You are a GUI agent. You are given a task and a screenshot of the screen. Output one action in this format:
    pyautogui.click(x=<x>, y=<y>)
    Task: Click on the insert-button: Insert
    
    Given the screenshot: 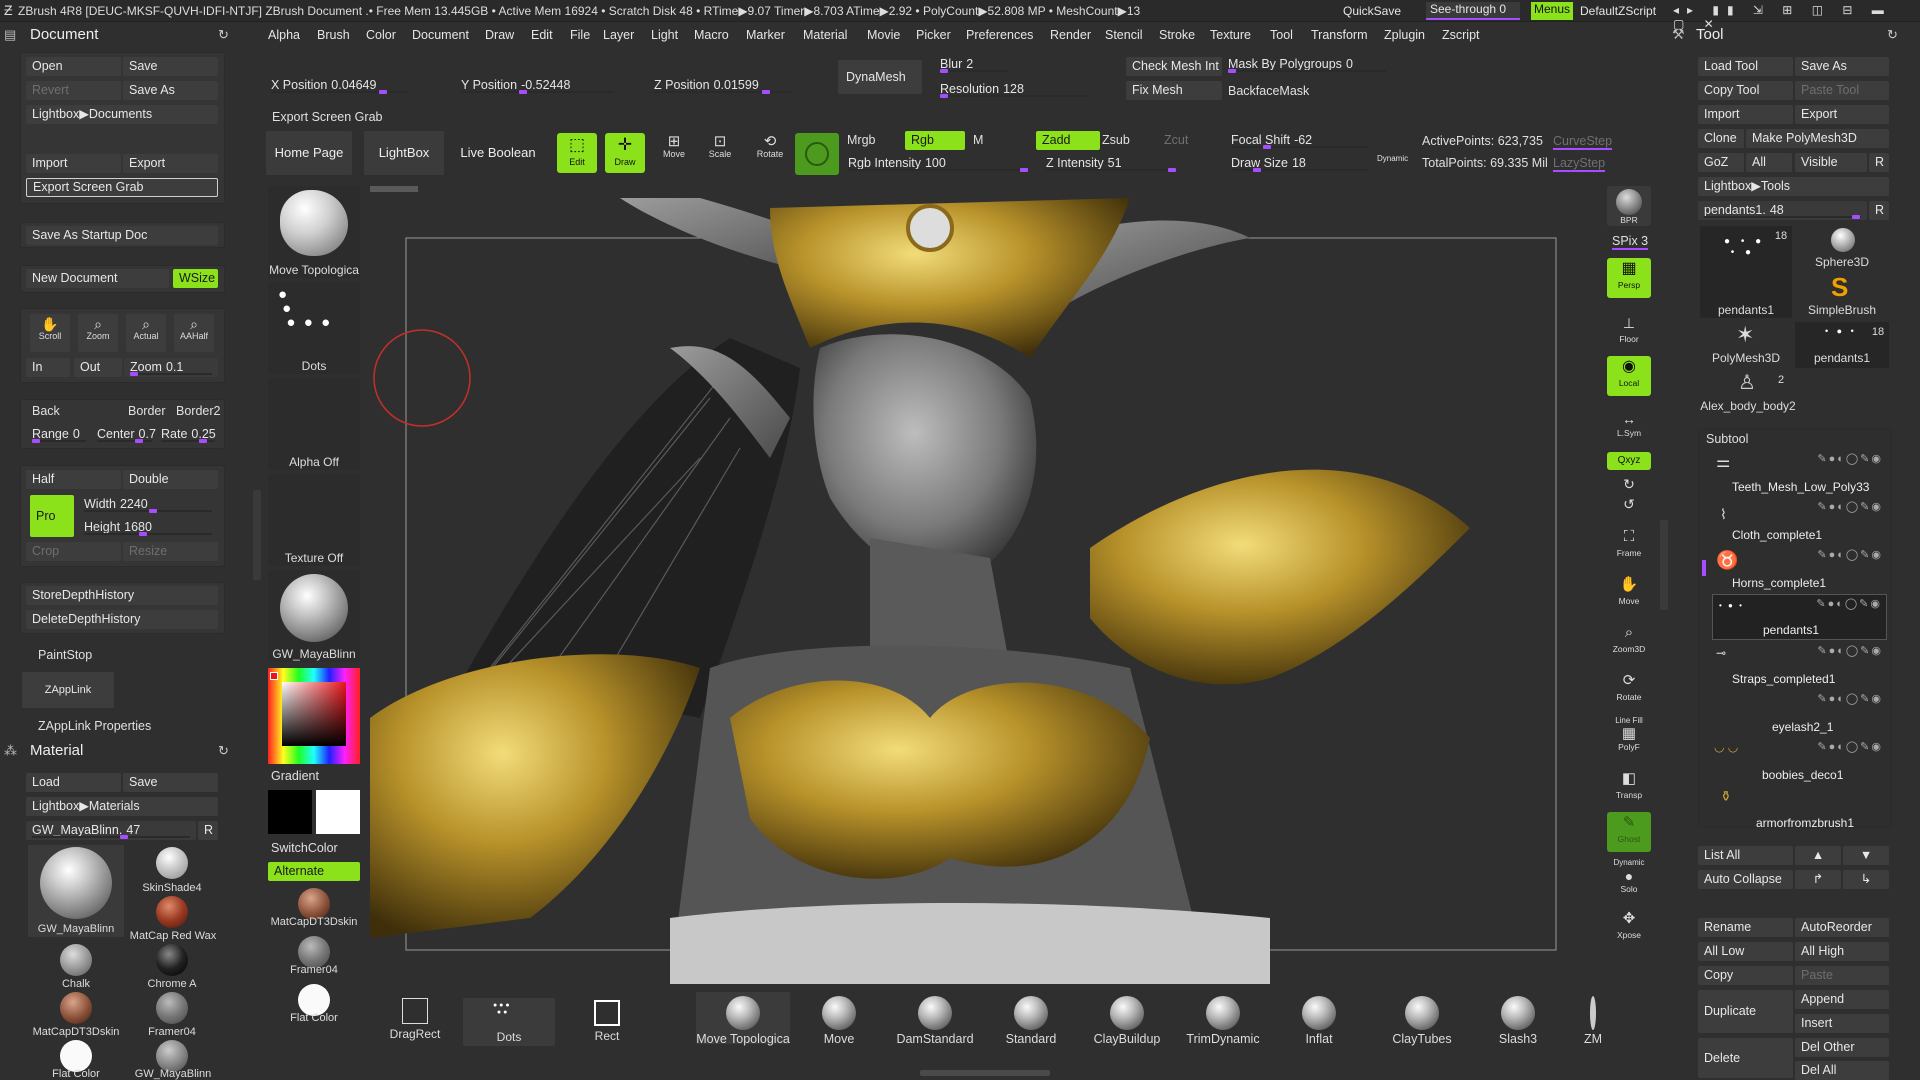 What is the action you would take?
    pyautogui.click(x=1842, y=1023)
    